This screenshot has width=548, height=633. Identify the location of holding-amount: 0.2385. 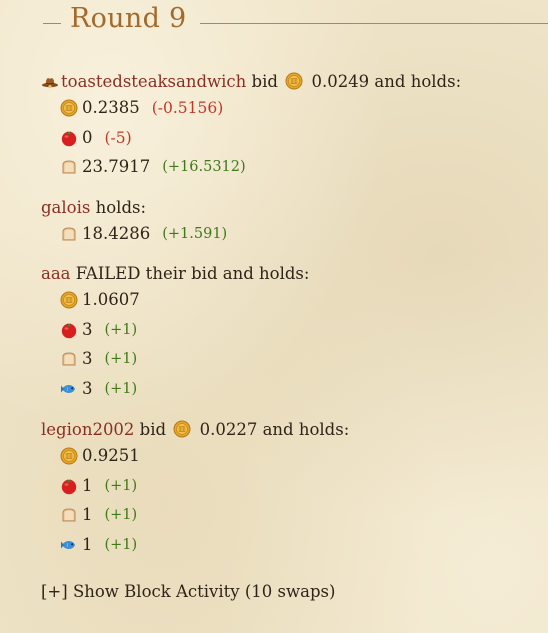
(111, 107).